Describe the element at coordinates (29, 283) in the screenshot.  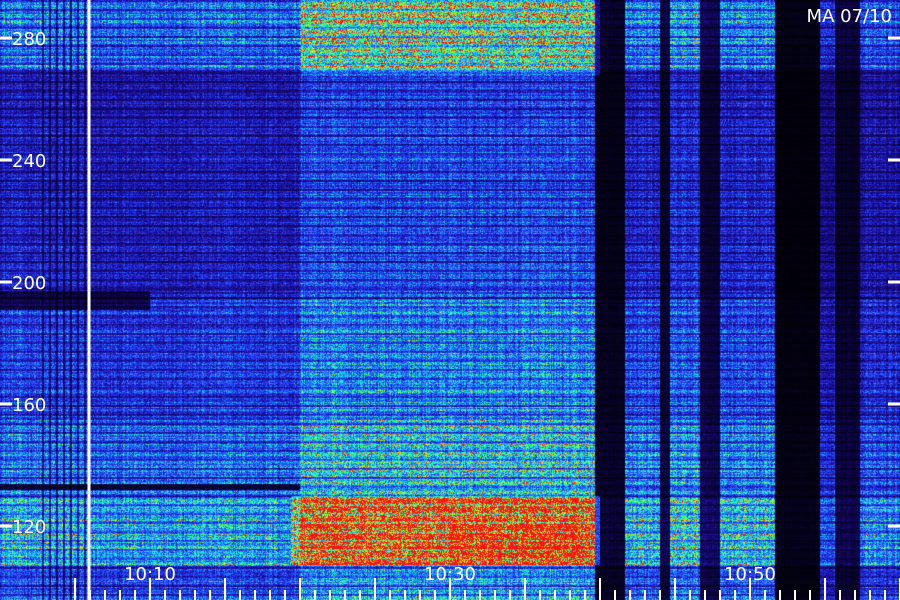
I see `y-tick-label-200: 200` at that location.